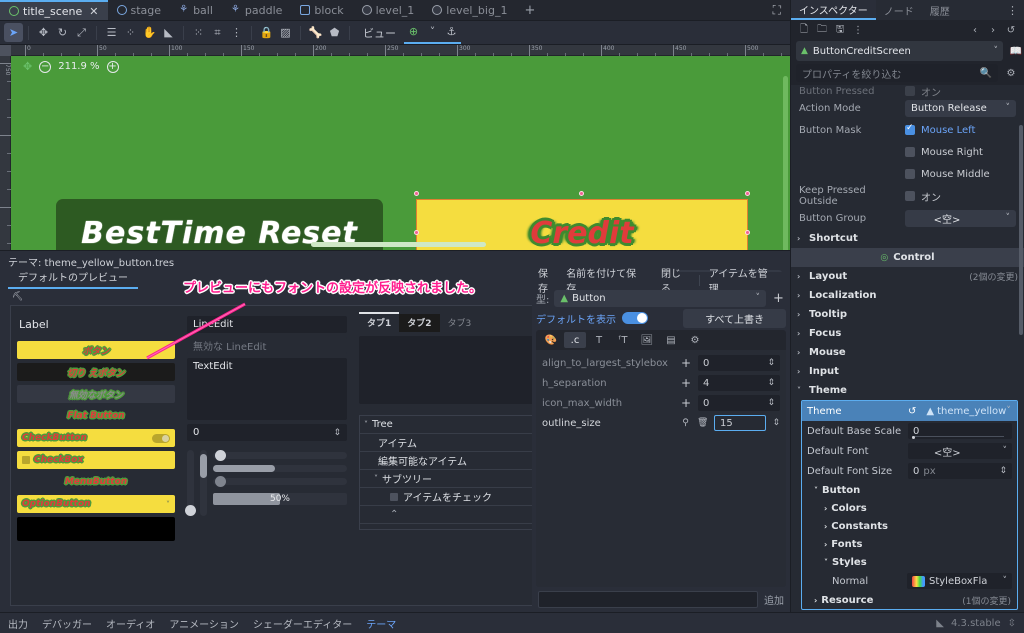 This screenshot has width=1024, height=633. What do you see at coordinates (112, 66) in the screenshot?
I see `zoom-in-button: +` at bounding box center [112, 66].